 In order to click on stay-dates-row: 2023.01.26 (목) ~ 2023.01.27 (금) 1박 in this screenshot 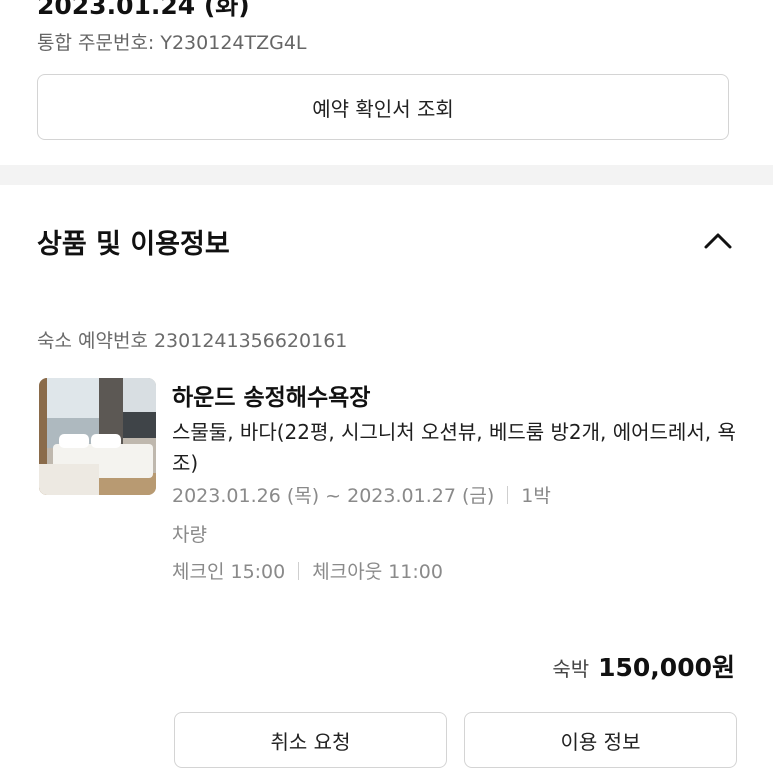, I will do `click(361, 494)`.